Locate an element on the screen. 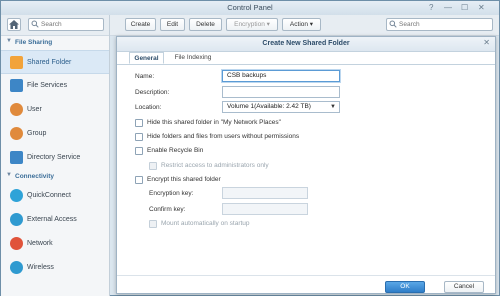  quickconnect-icon is located at coordinates (16, 195).